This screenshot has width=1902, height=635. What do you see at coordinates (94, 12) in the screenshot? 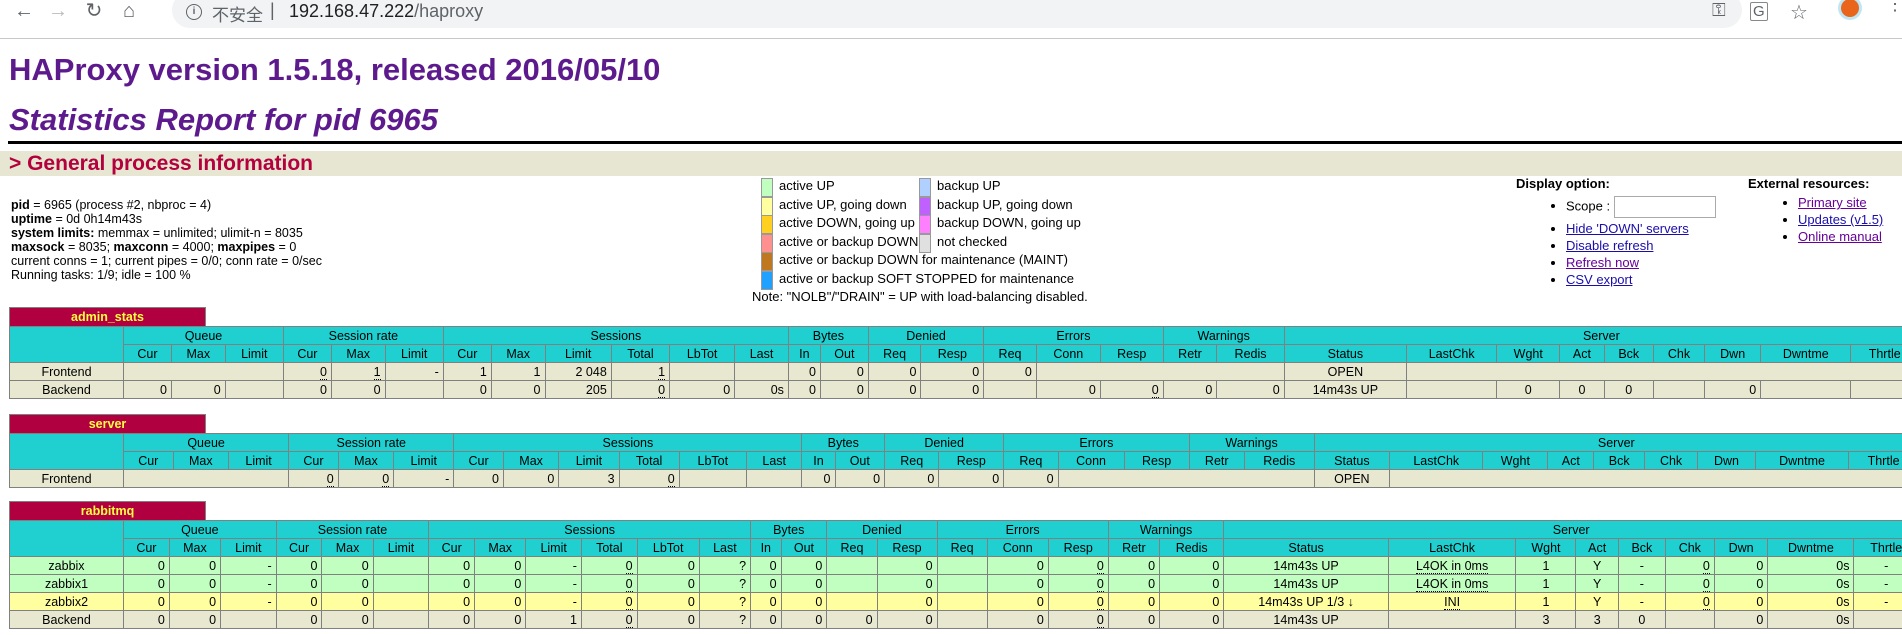
I see `reload-icon: ↻` at bounding box center [94, 12].